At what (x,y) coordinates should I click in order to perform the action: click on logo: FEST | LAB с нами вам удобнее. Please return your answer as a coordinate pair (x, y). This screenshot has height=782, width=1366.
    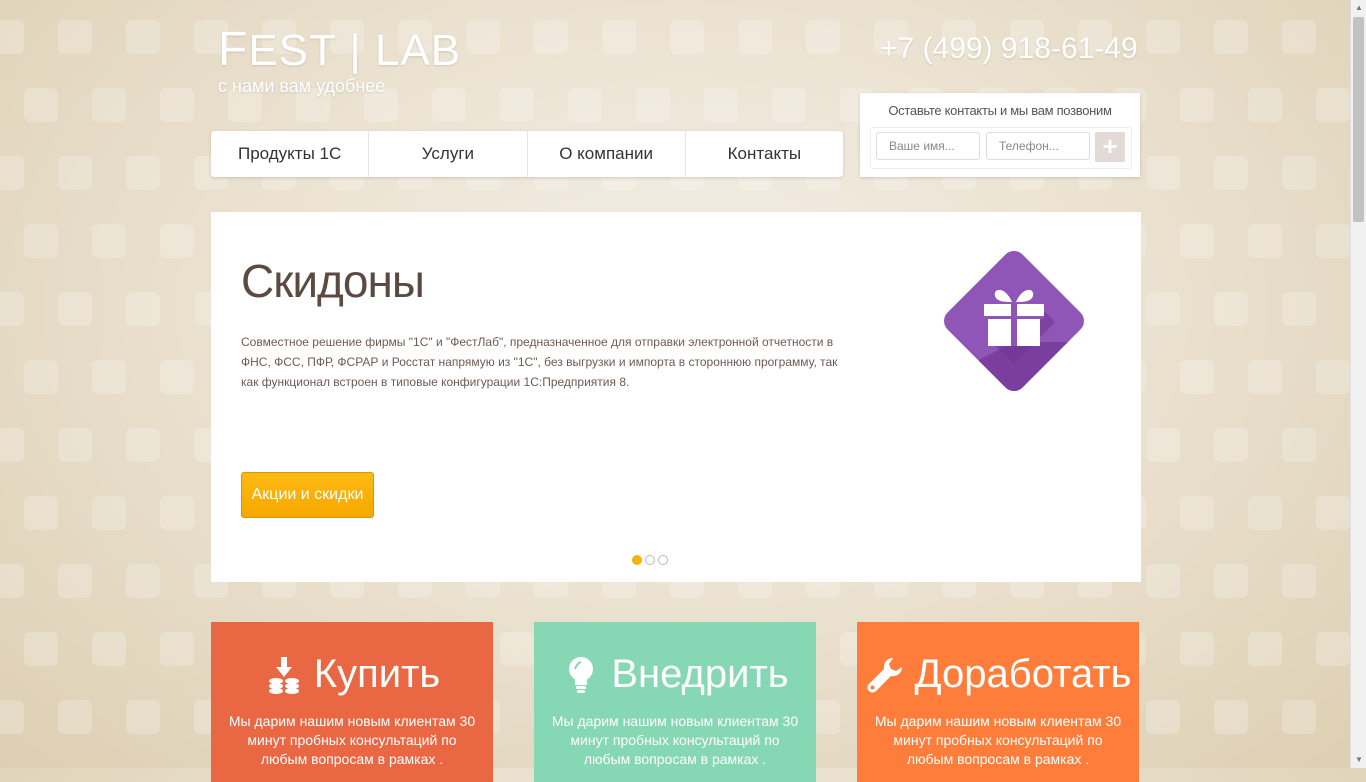
    Looking at the image, I should click on (340, 60).